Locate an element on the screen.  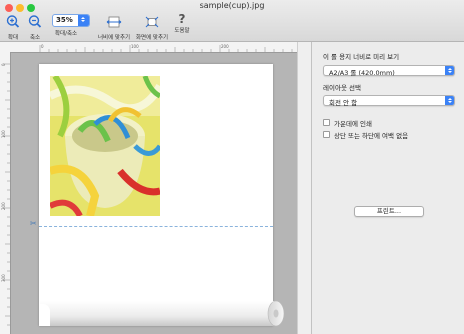
ruler-left-tick-label: 300 is located at coordinates (3, 278).